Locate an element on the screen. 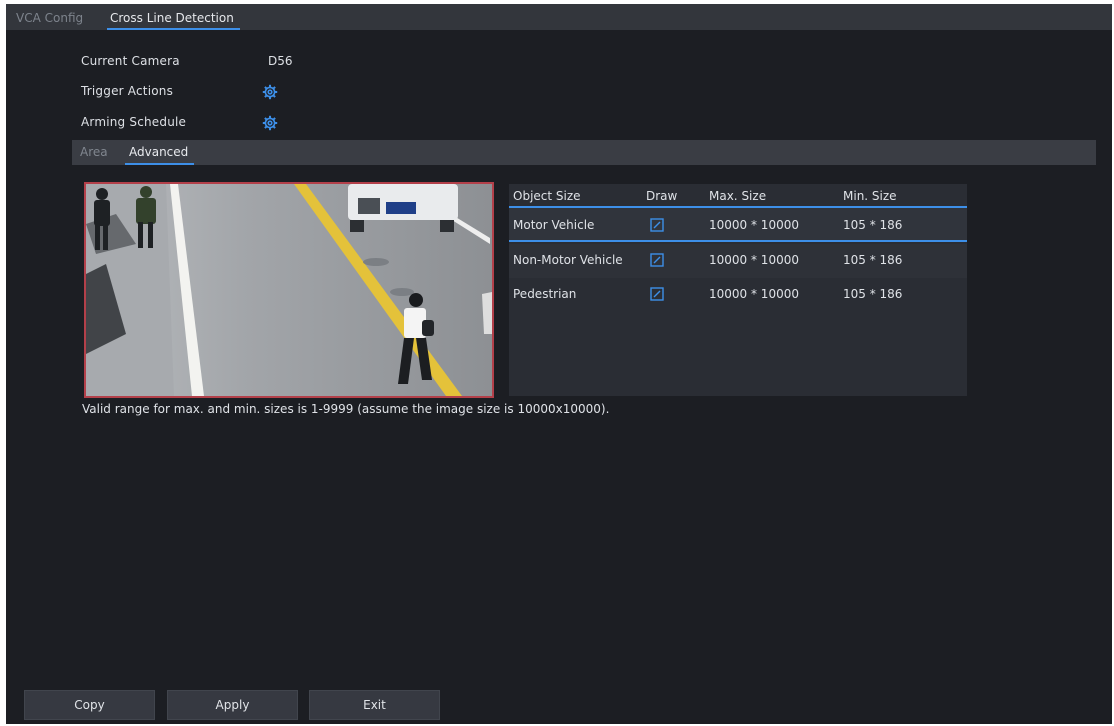 This screenshot has height=726, width=1114. current-camera-label: Current Camera is located at coordinates (130, 61).